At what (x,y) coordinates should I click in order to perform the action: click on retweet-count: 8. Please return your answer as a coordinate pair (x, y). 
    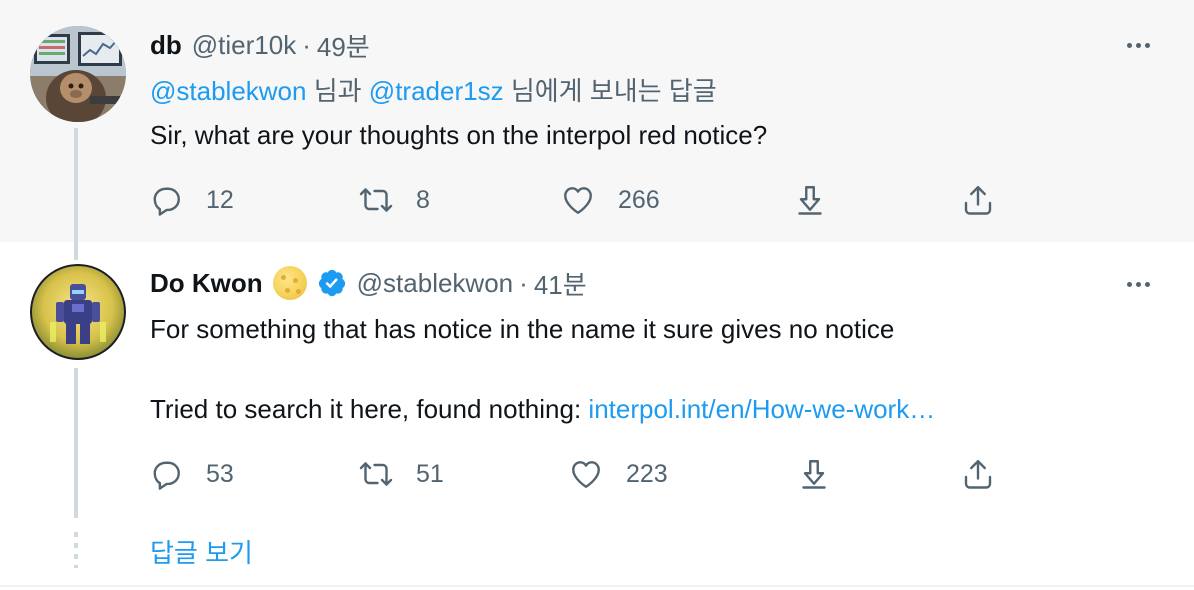
    Looking at the image, I should click on (423, 199).